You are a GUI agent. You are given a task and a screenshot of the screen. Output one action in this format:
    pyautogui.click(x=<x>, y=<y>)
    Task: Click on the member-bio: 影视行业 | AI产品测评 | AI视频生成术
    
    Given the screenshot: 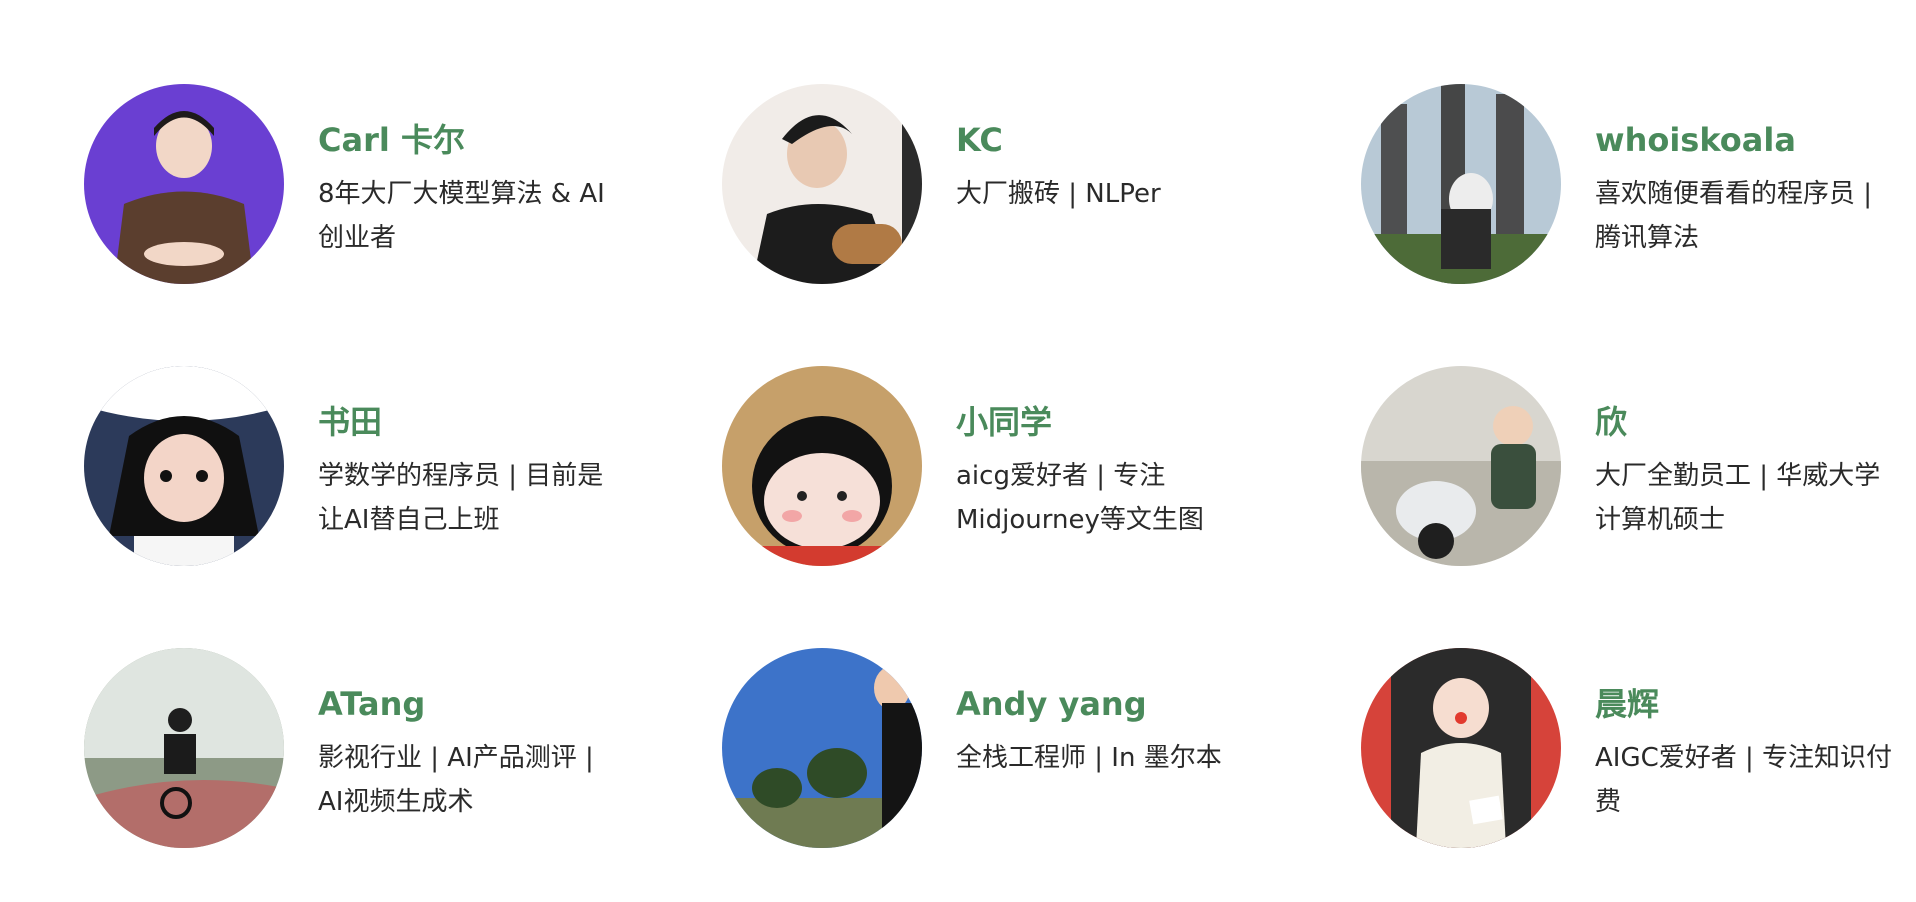 What is the action you would take?
    pyautogui.click(x=456, y=780)
    